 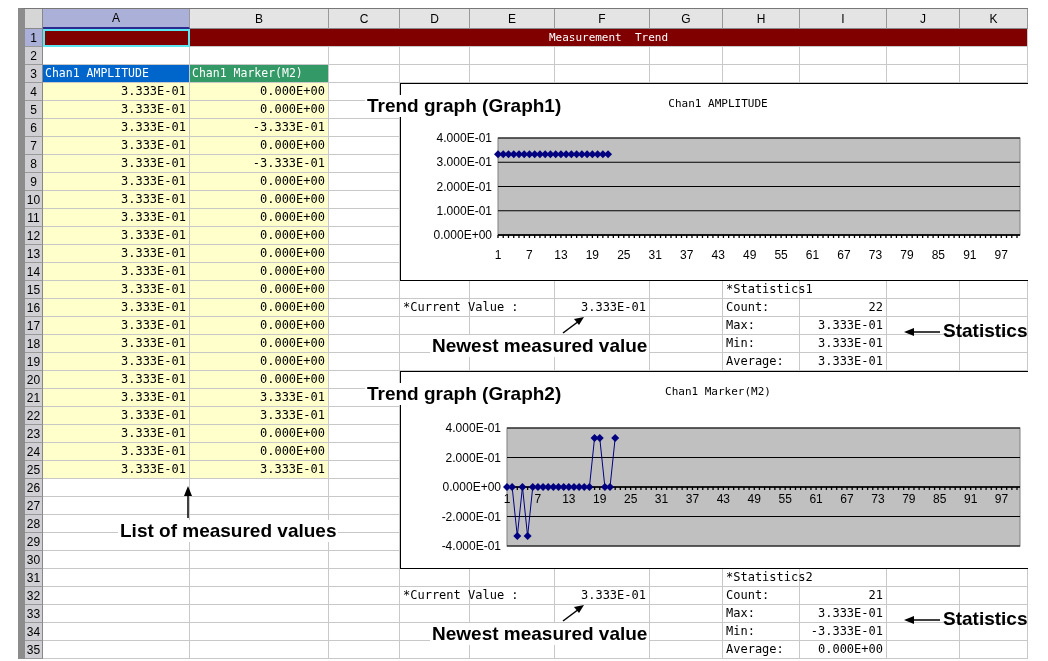 I want to click on row-header: 24, so click(x=34, y=452).